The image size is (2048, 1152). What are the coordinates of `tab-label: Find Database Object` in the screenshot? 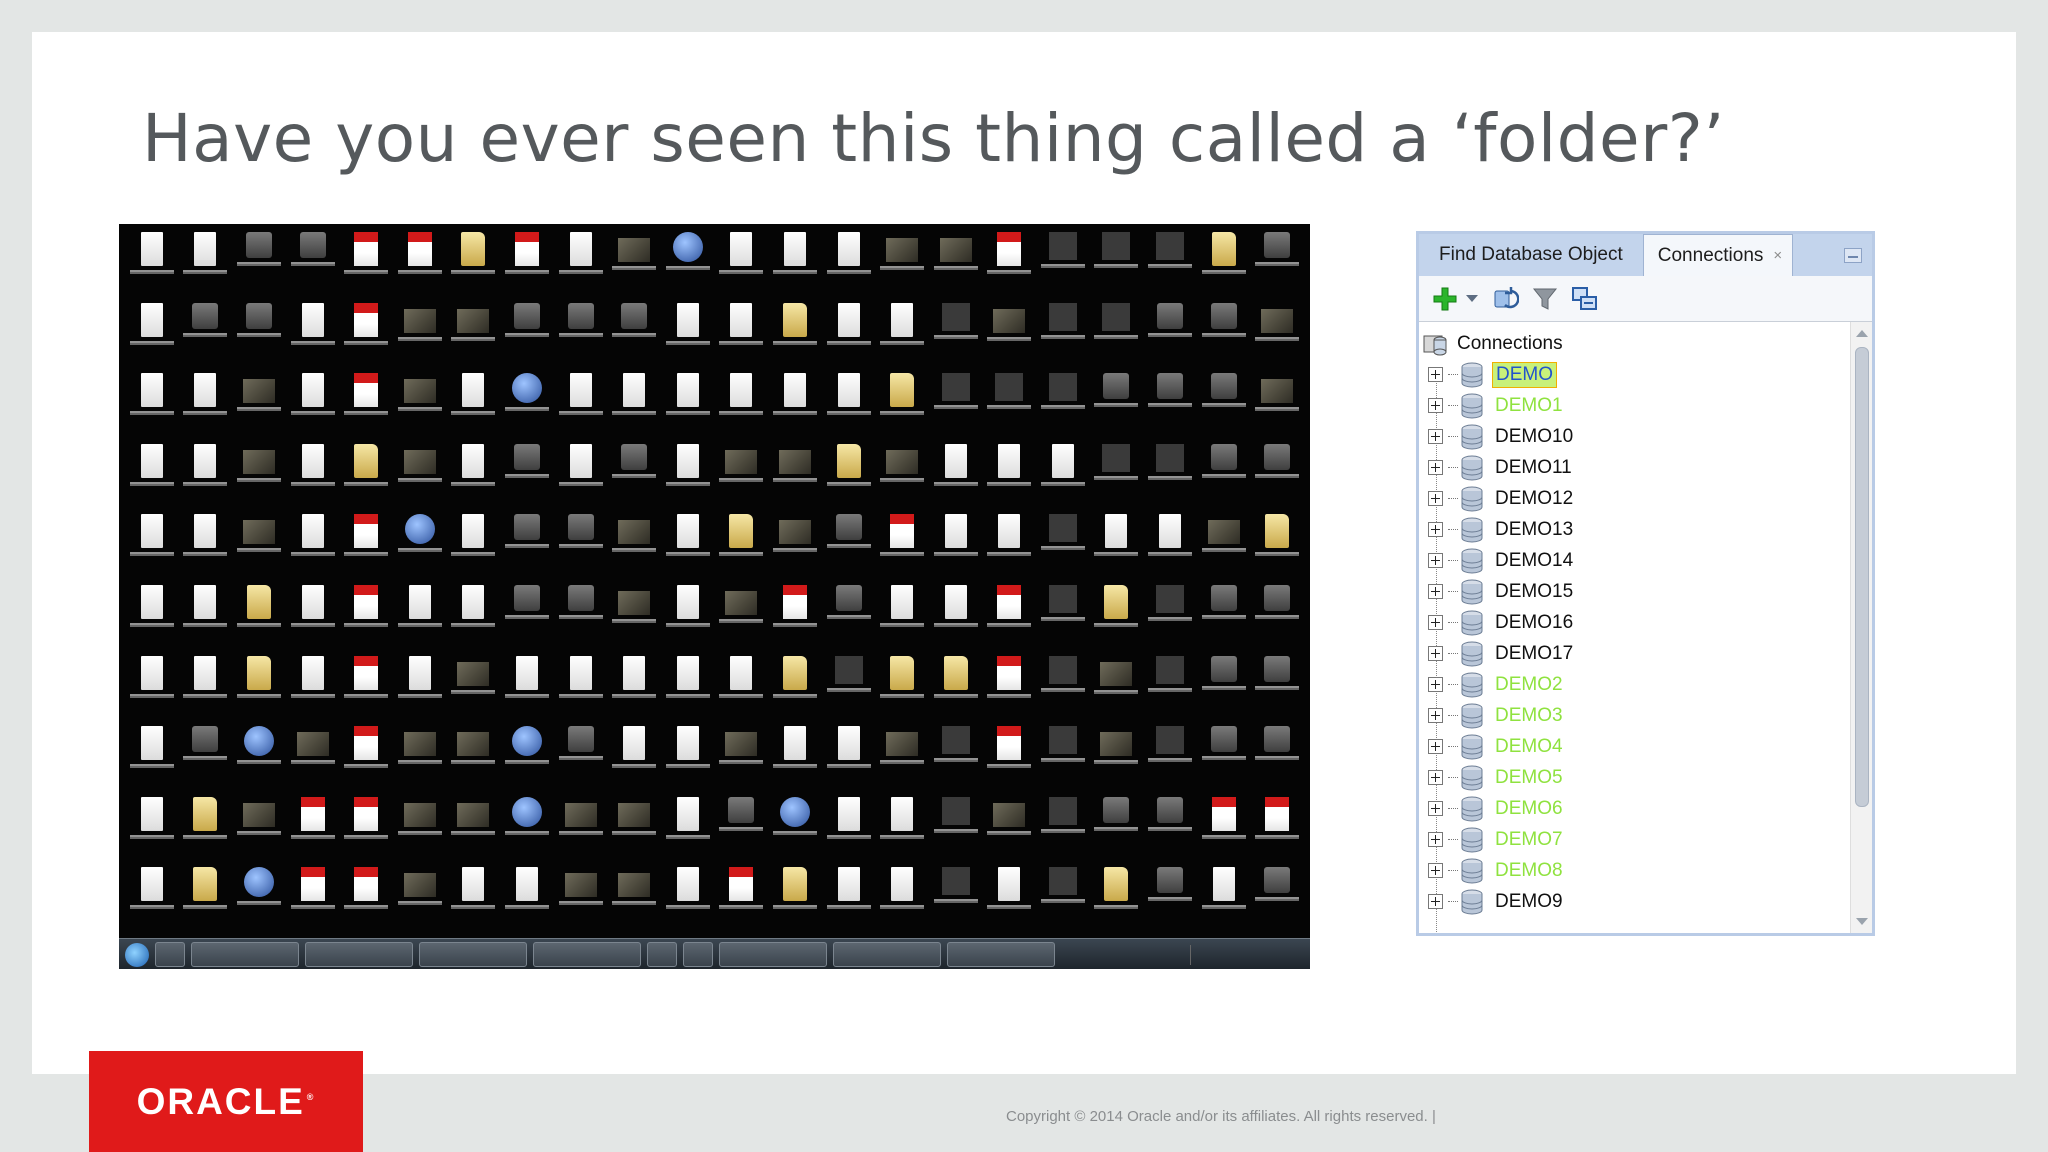 It's located at (1531, 254).